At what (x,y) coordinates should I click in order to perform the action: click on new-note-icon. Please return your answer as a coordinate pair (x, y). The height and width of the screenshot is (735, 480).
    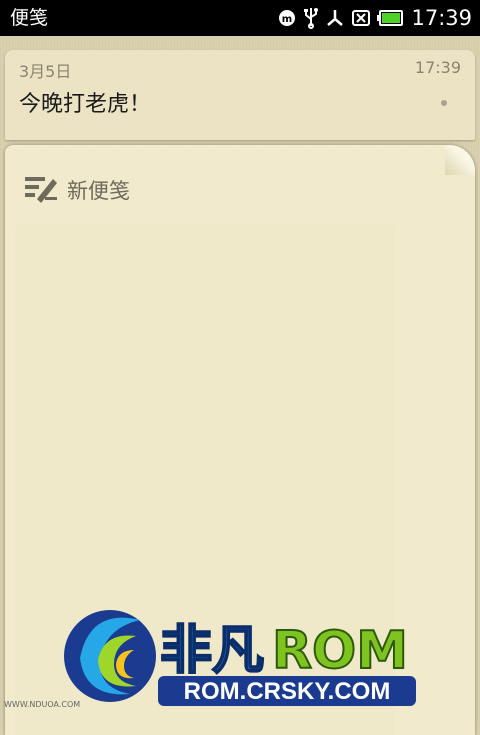
    Looking at the image, I should click on (41, 190).